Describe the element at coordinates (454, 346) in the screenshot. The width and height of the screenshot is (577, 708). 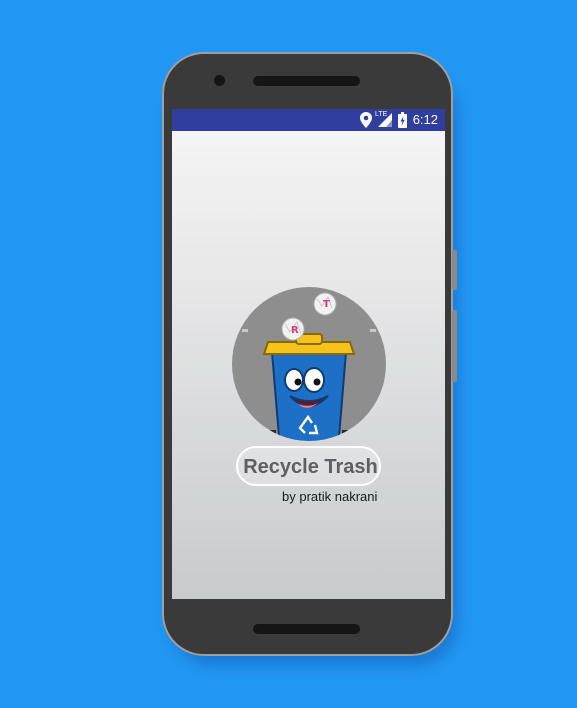
I see `volume-button` at that location.